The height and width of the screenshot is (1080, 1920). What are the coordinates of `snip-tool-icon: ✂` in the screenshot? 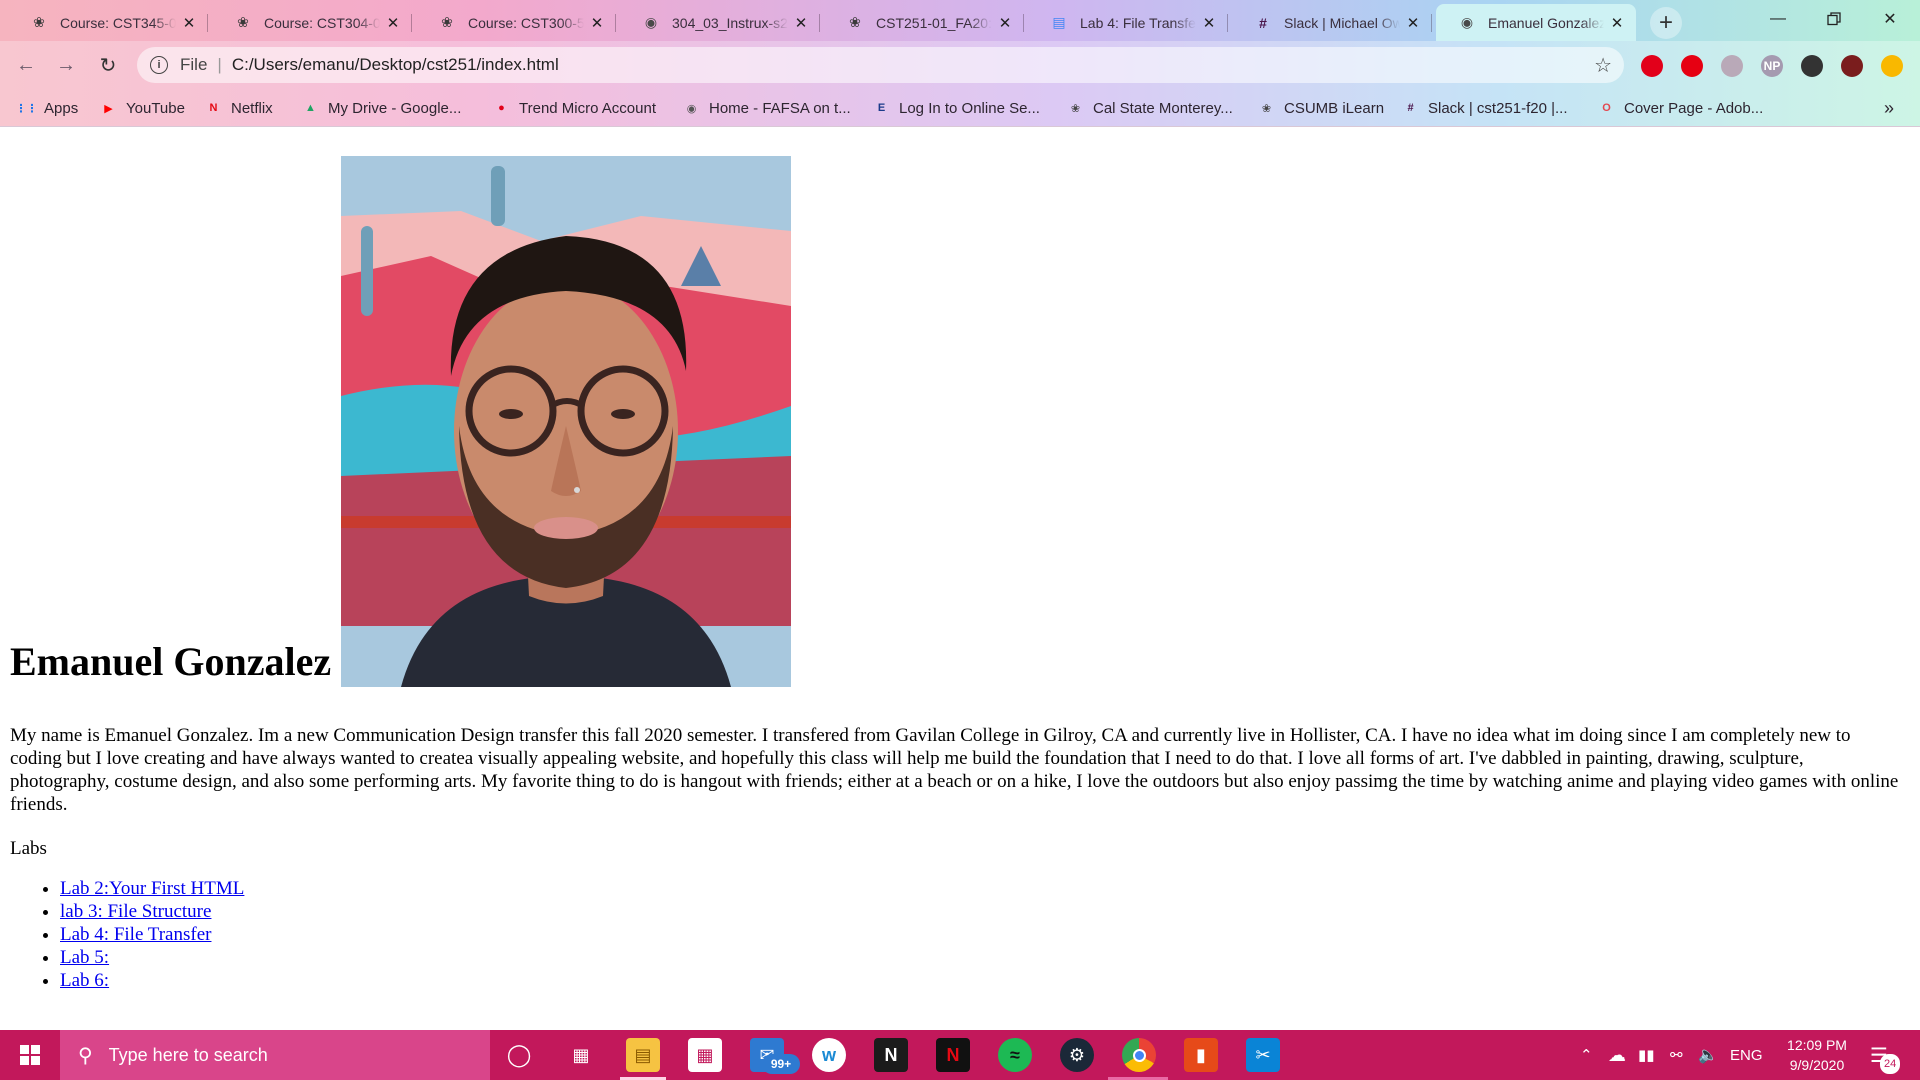 It's located at (1263, 1055).